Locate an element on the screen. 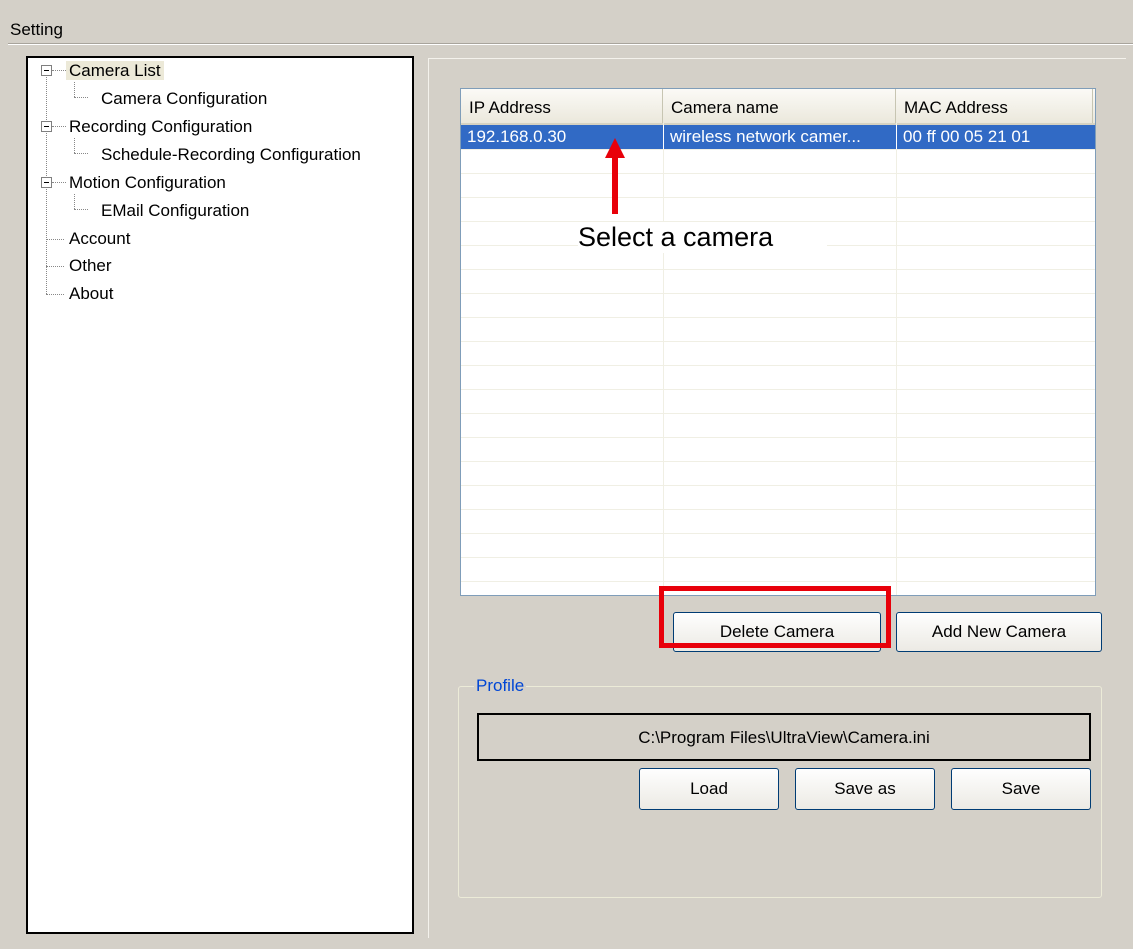  tree-item-email-configuration: EMail Configuration is located at coordinates (175, 211).